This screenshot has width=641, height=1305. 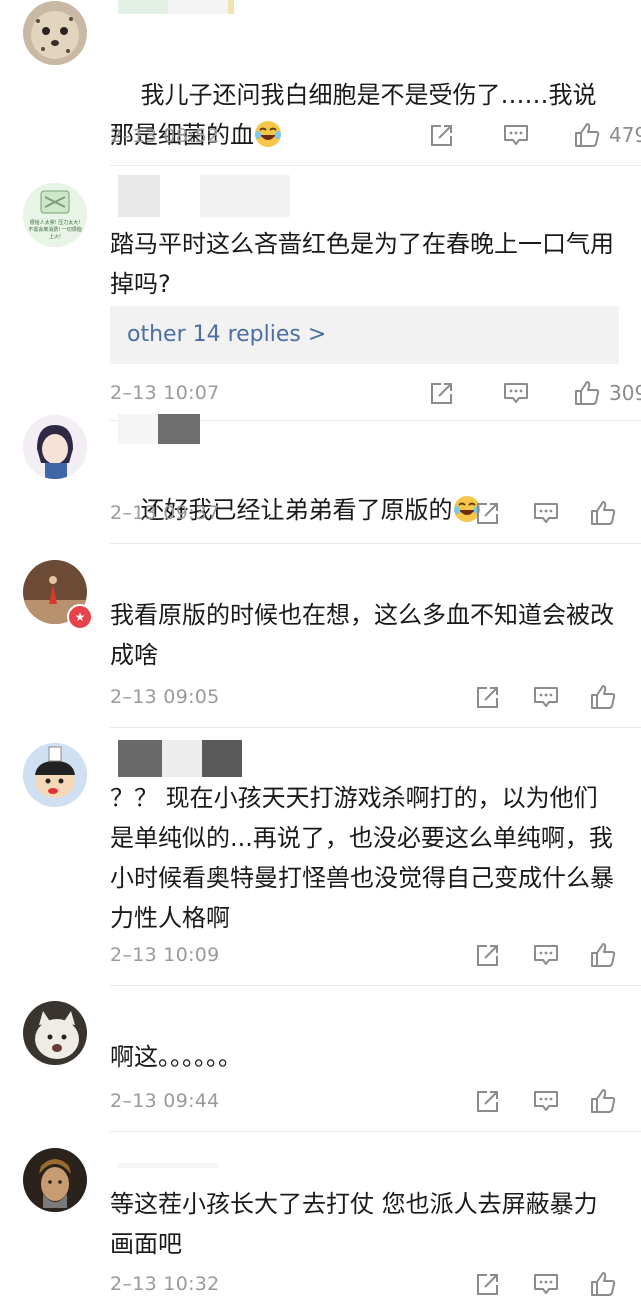 What do you see at coordinates (625, 393) in the screenshot?
I see `like-count: 309` at bounding box center [625, 393].